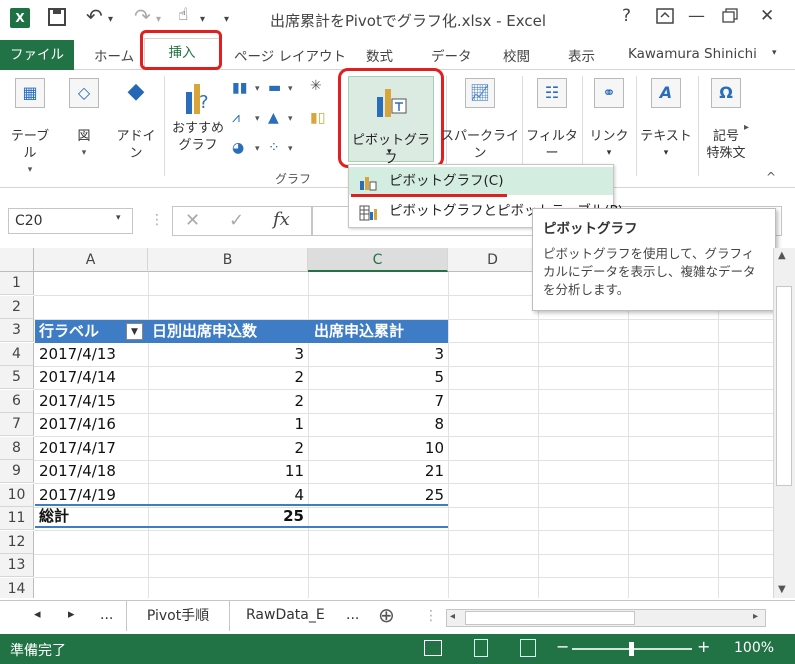 The width and height of the screenshot is (795, 664). What do you see at coordinates (726, 120) in the screenshot?
I see `symbols-button: Ω 記号 特殊文` at bounding box center [726, 120].